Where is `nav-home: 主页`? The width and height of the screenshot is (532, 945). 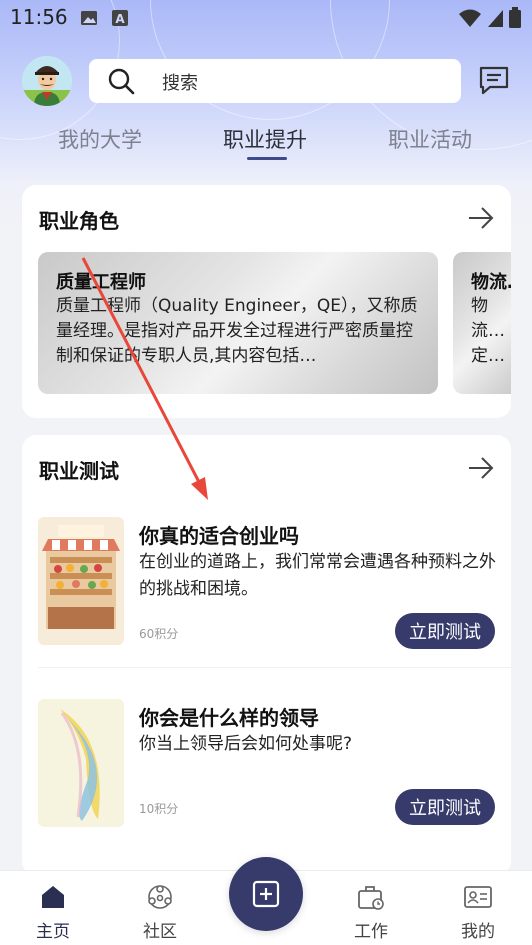 nav-home: 主页 is located at coordinates (53, 908).